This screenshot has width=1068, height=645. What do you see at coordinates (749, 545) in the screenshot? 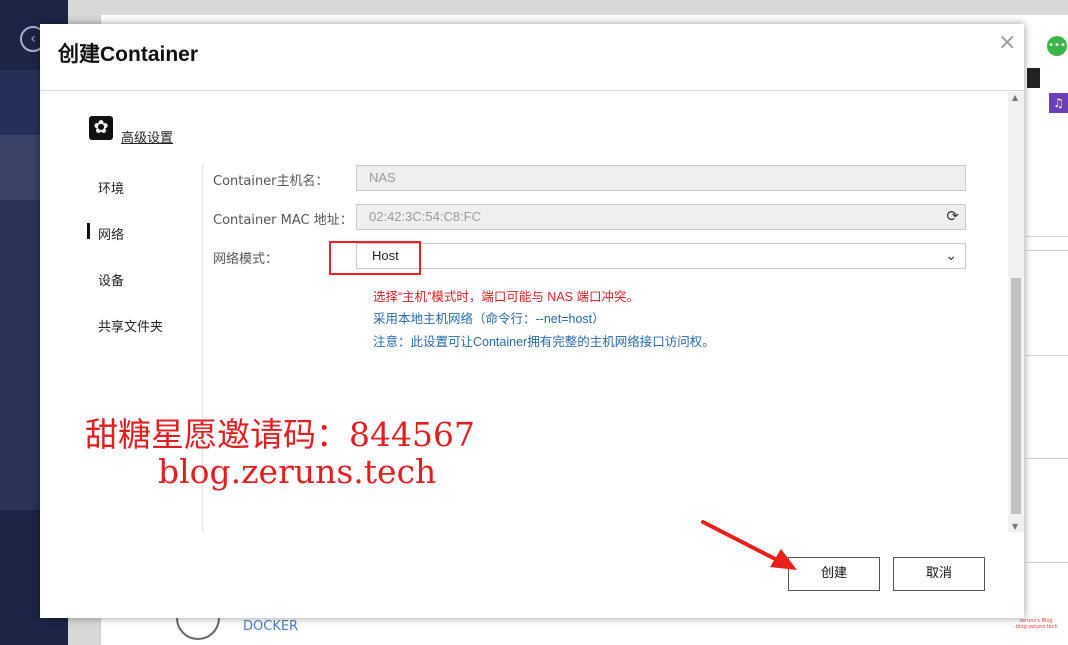
I see `red-arrow-icon` at bounding box center [749, 545].